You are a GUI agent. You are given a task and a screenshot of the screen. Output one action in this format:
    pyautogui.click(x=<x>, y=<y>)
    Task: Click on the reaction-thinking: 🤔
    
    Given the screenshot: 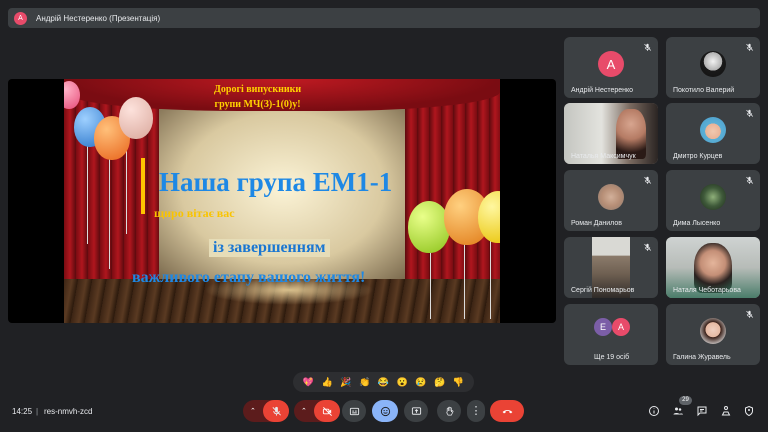 What is the action you would take?
    pyautogui.click(x=439, y=382)
    